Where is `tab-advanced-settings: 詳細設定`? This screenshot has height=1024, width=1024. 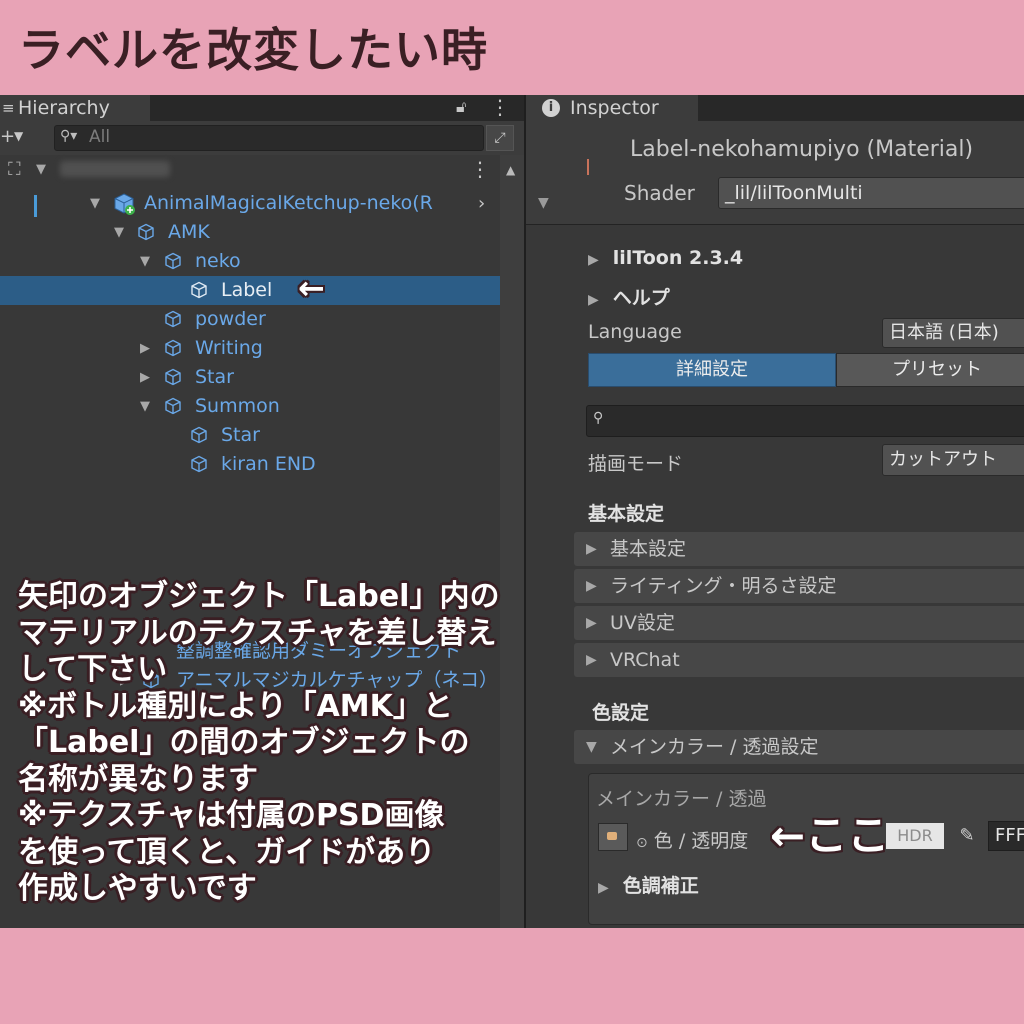
tab-advanced-settings: 詳細設定 is located at coordinates (712, 370).